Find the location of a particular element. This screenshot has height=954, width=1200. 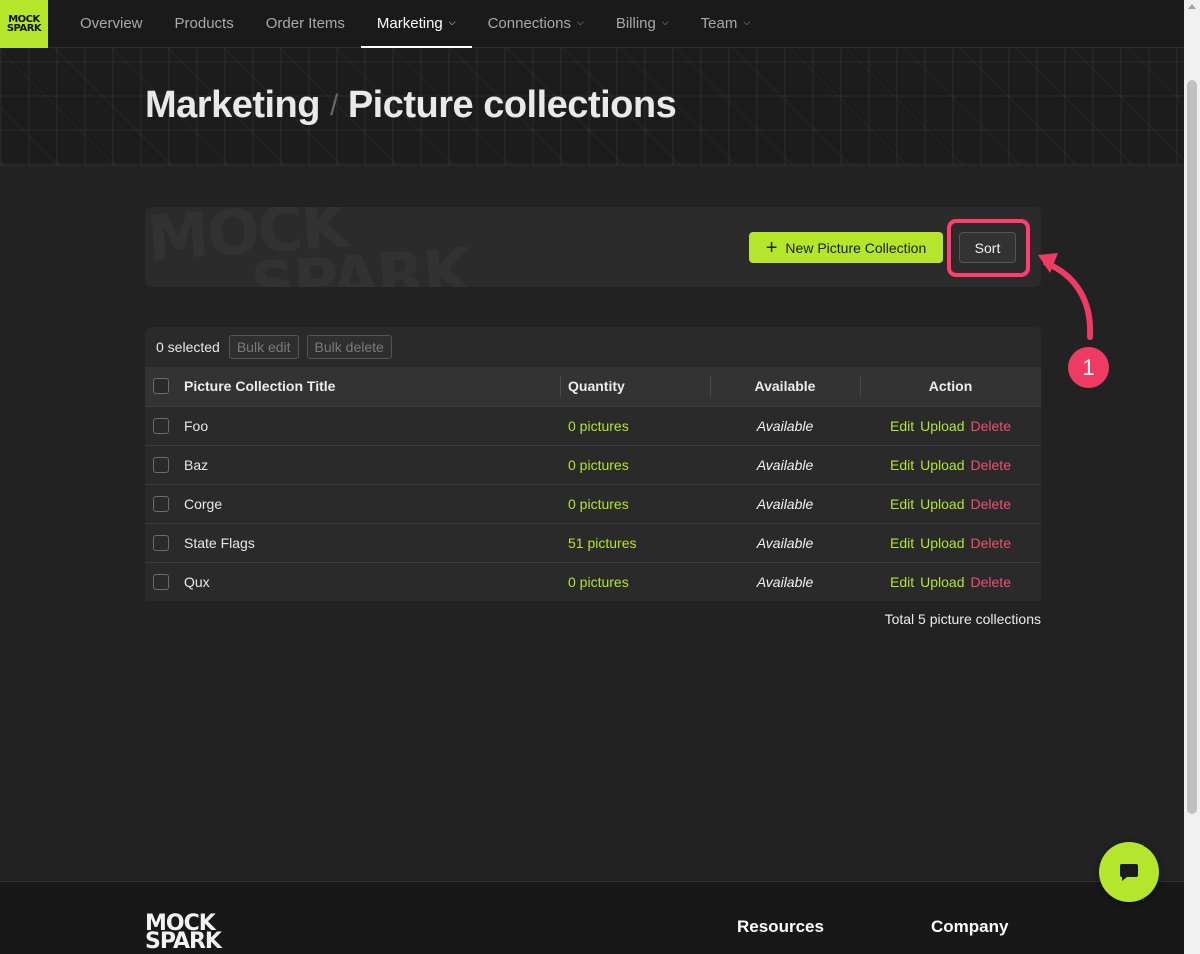

header-title: Picture Collection Title is located at coordinates (372, 387).